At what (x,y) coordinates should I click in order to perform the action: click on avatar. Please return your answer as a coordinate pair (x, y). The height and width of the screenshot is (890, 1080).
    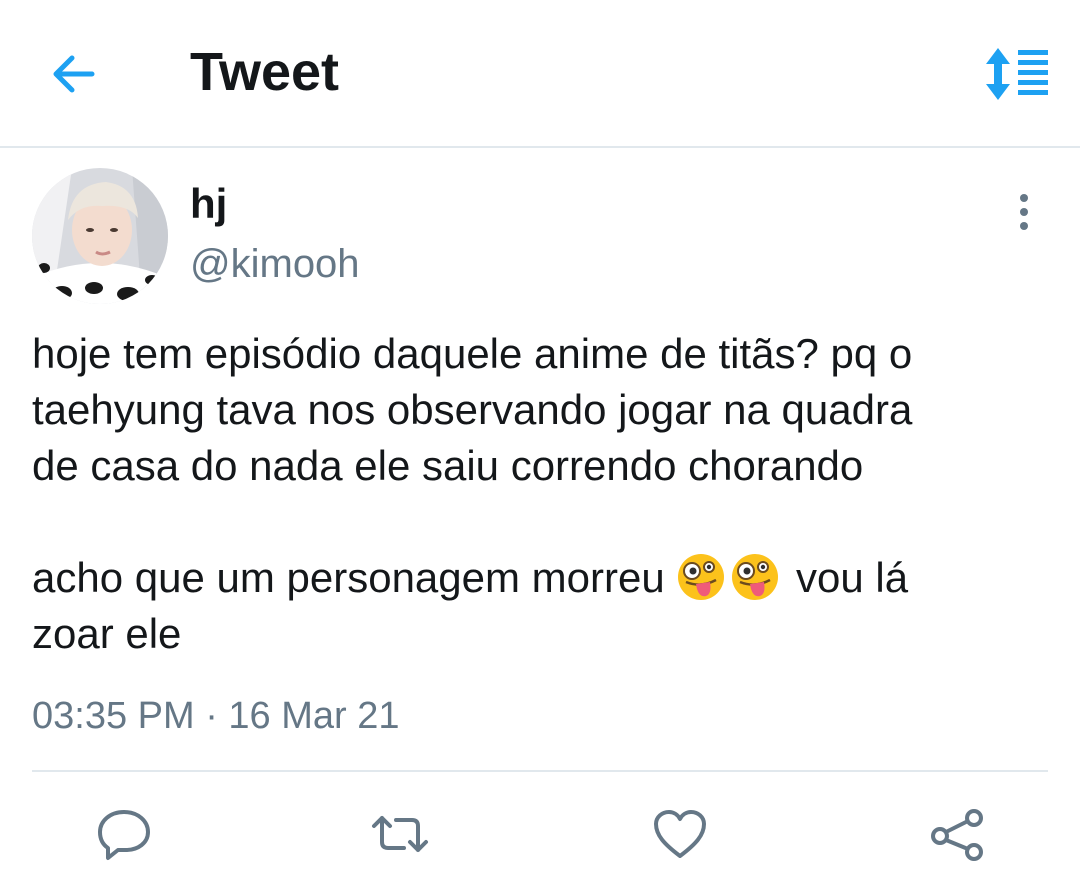
    Looking at the image, I should click on (100, 236).